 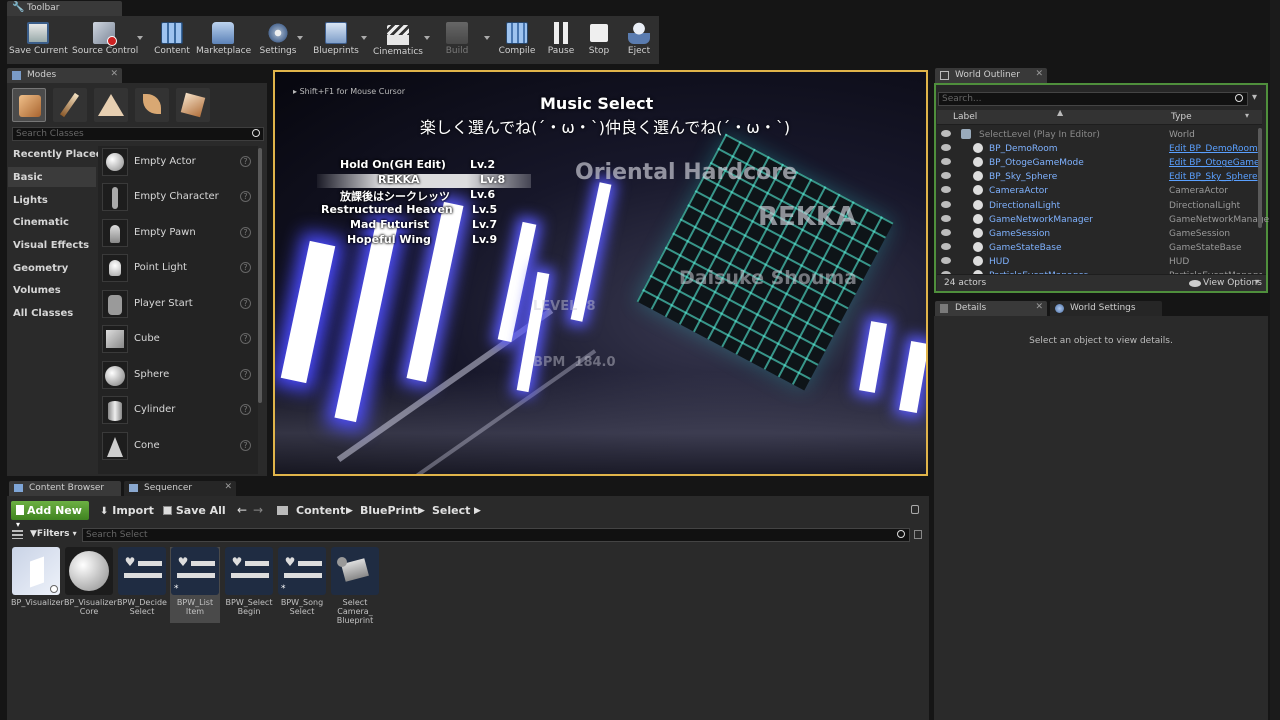 What do you see at coordinates (180, 446) in the screenshot?
I see `class-item-cone: Cone?` at bounding box center [180, 446].